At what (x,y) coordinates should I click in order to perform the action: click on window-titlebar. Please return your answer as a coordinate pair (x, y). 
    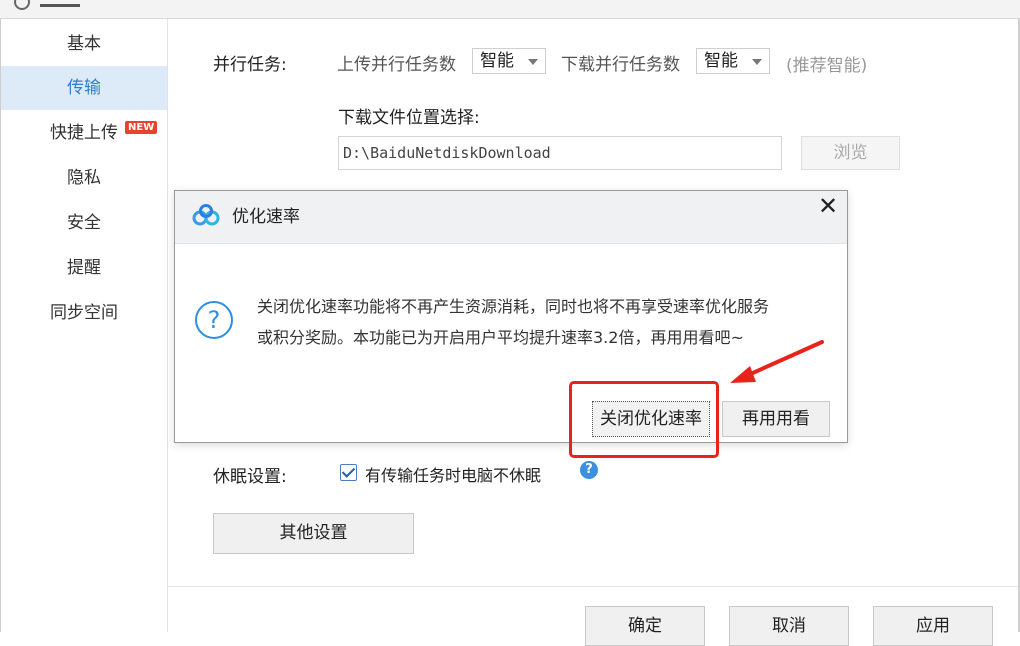
    Looking at the image, I should click on (510, 9).